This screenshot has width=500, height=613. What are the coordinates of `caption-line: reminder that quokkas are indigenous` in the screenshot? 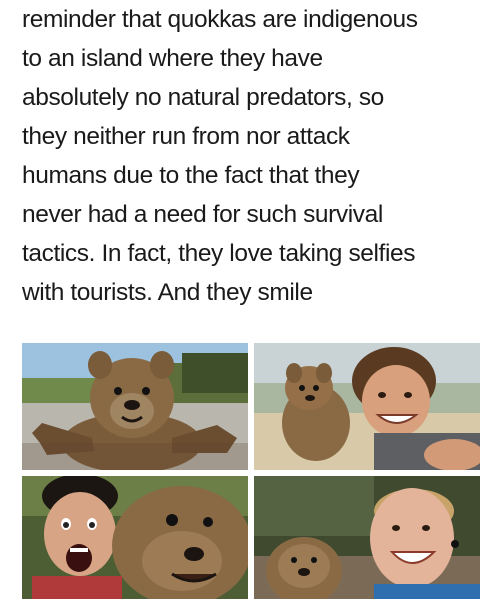 It's located at (220, 19).